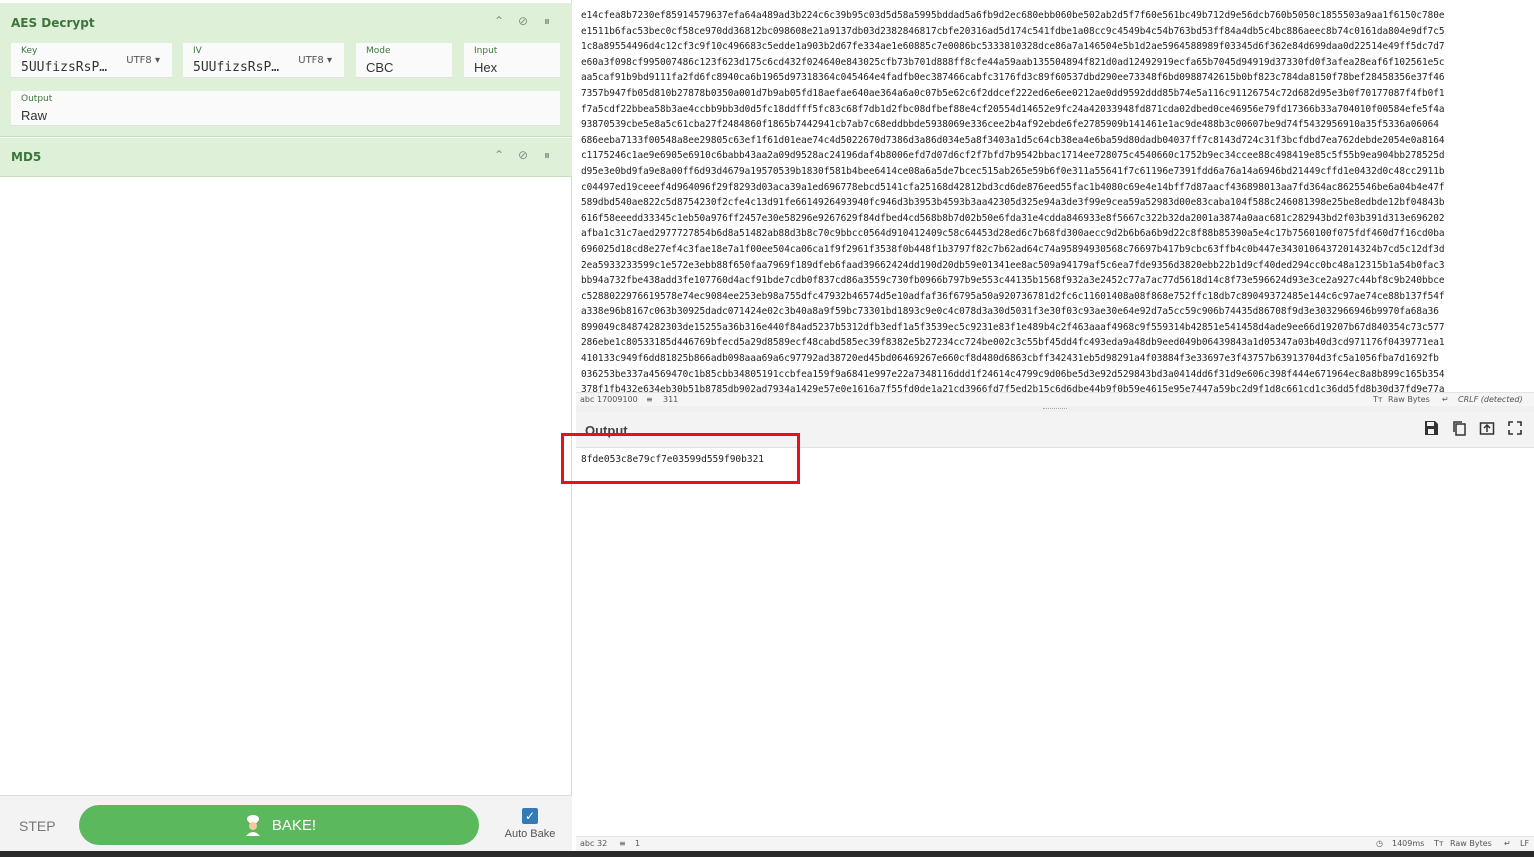 The width and height of the screenshot is (1534, 857). Describe the element at coordinates (602, 843) in the screenshot. I see `output-length: 32` at that location.